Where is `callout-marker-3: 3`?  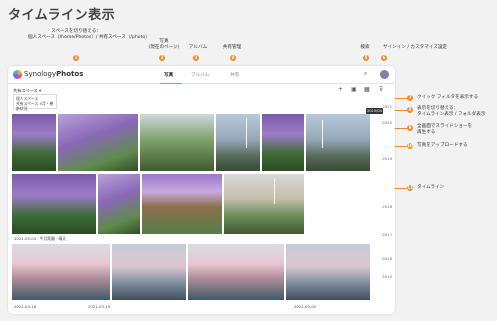 callout-marker-3: 3 is located at coordinates (196, 58).